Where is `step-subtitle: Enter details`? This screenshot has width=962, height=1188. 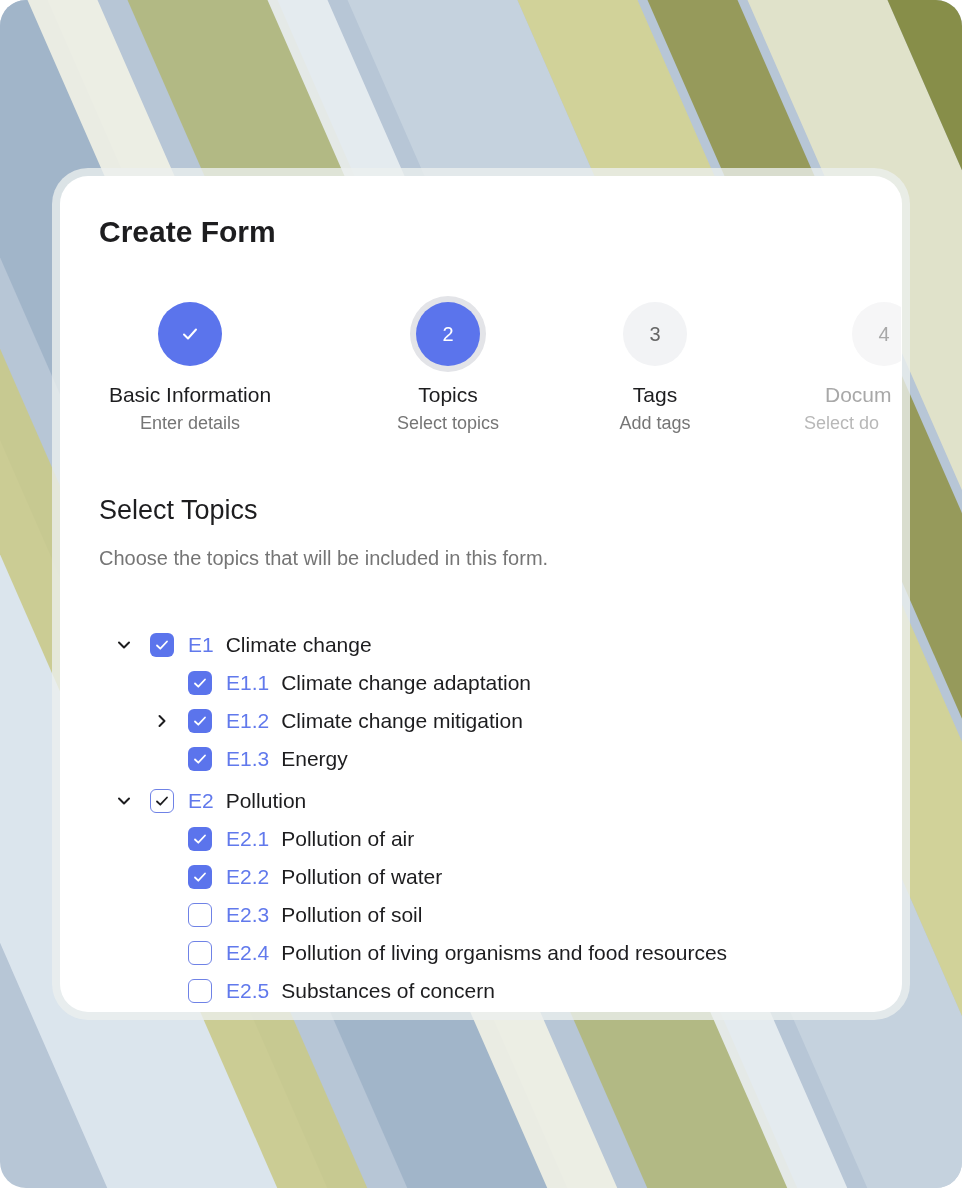
step-subtitle: Enter details is located at coordinates (190, 423).